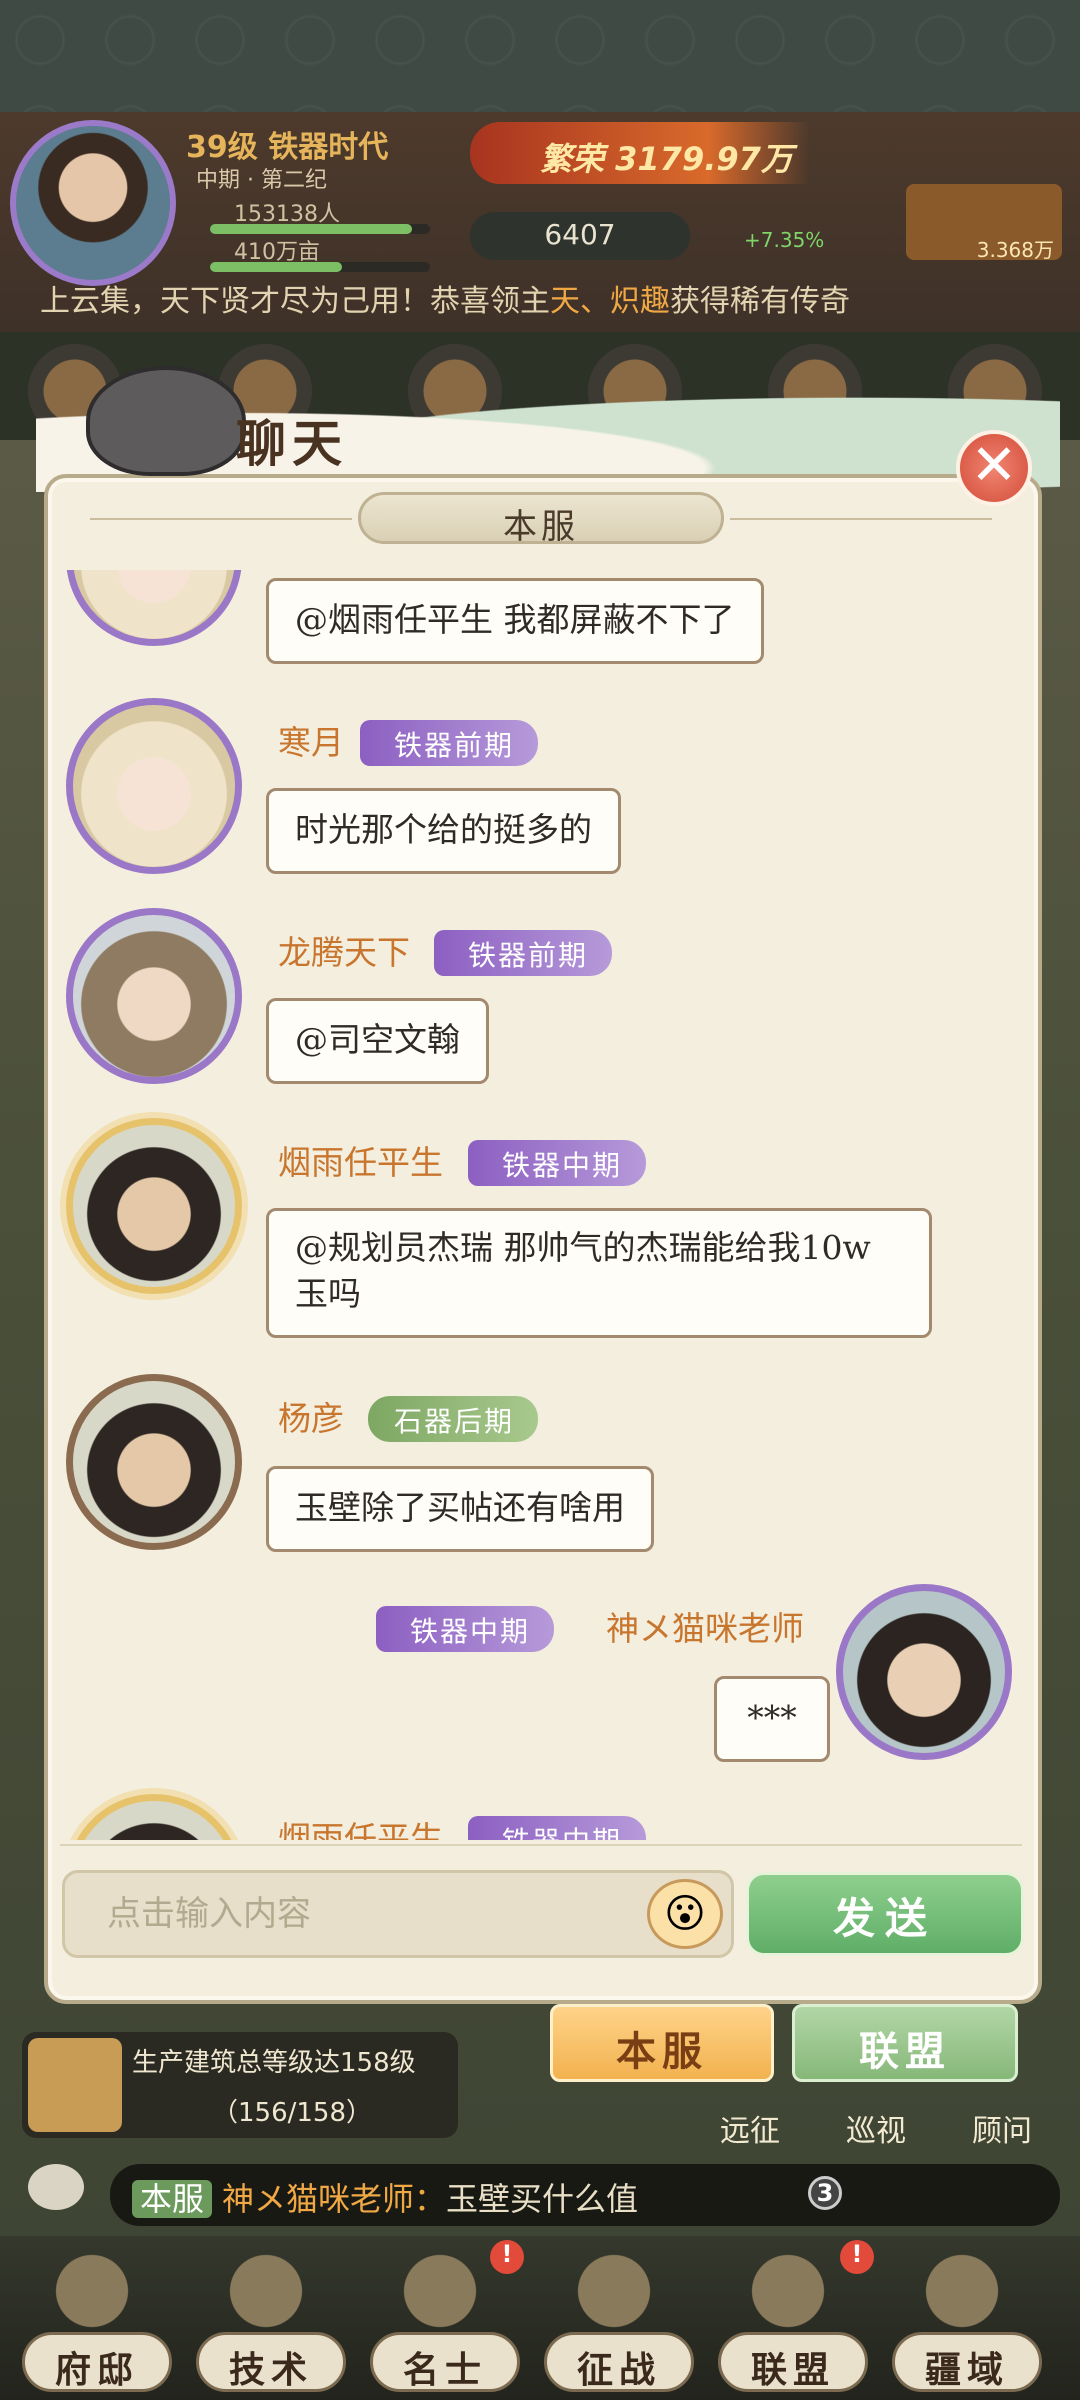  I want to click on chat-ticker: 本服 神メ猫咪老师：玉壁买什么值, so click(585, 2195).